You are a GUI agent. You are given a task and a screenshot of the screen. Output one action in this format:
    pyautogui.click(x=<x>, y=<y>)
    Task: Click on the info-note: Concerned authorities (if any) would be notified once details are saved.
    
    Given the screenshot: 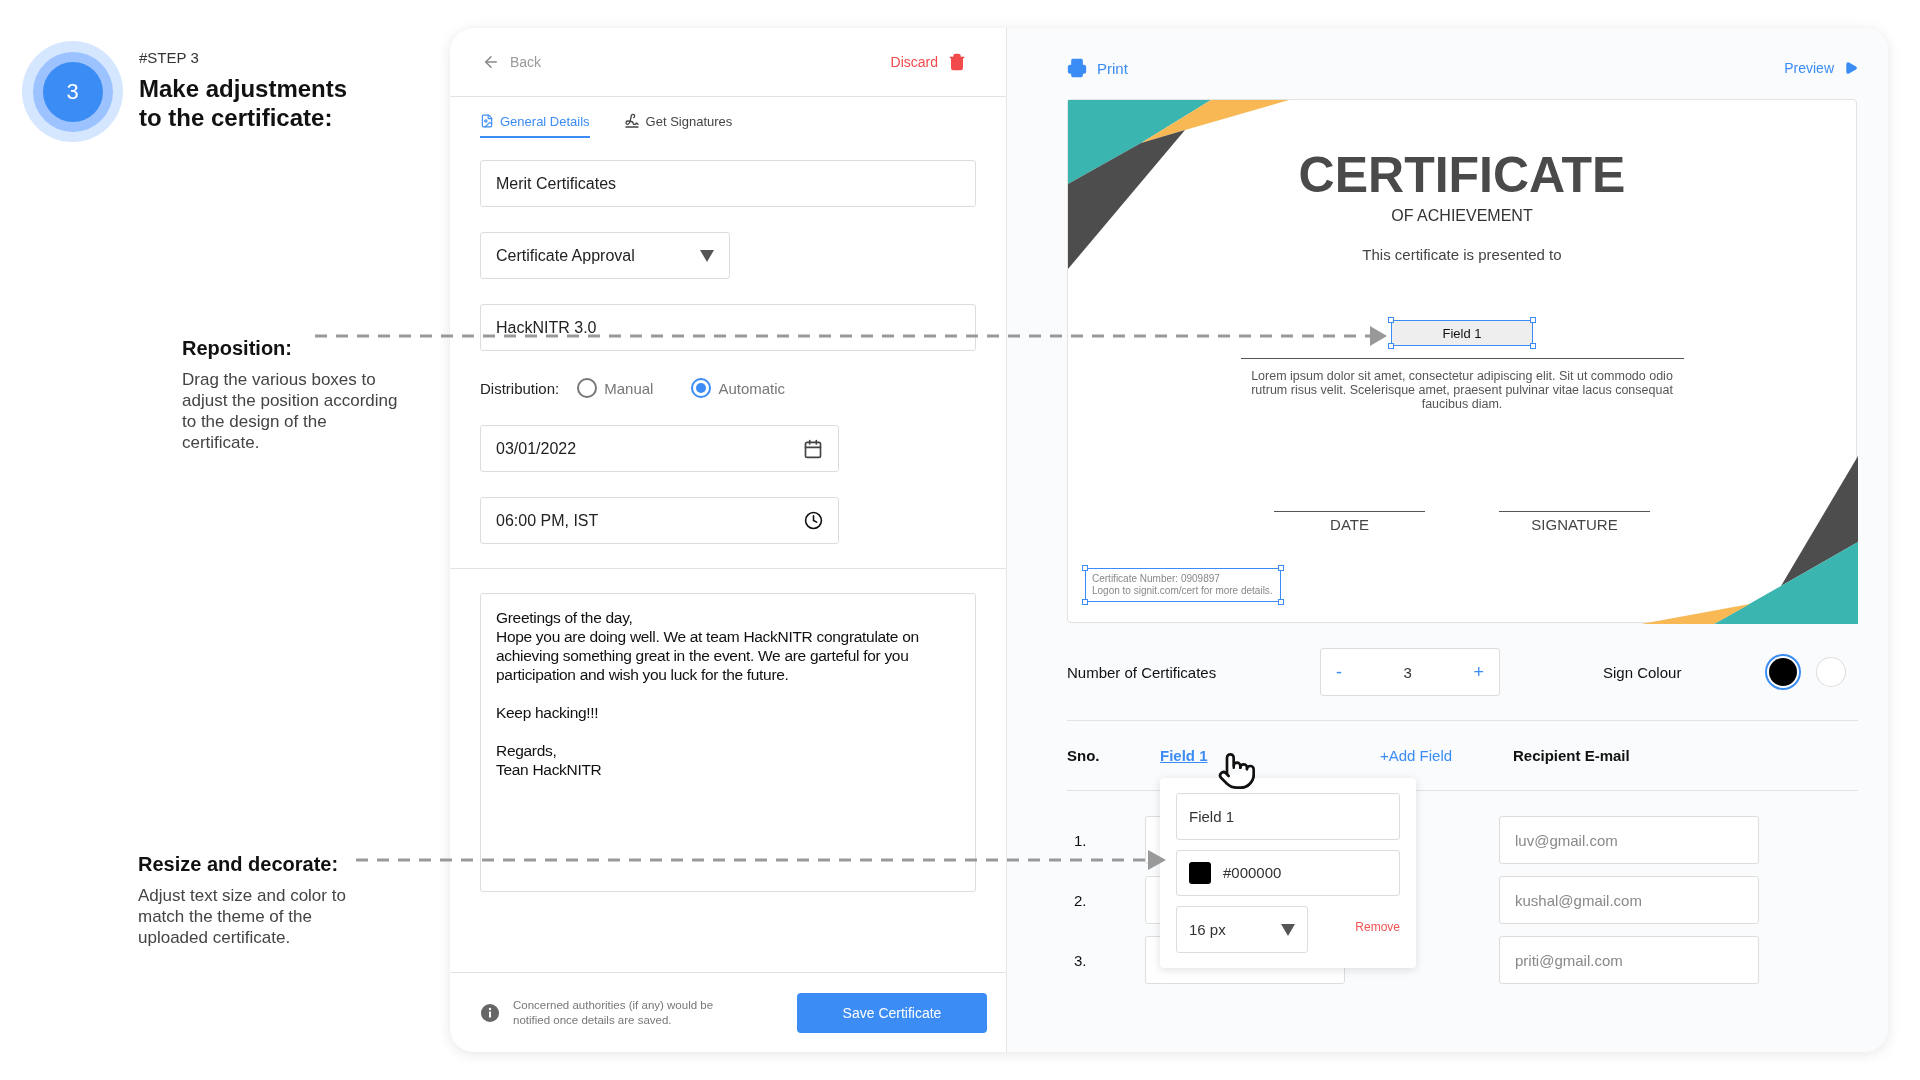 What is the action you would take?
    pyautogui.click(x=614, y=1012)
    